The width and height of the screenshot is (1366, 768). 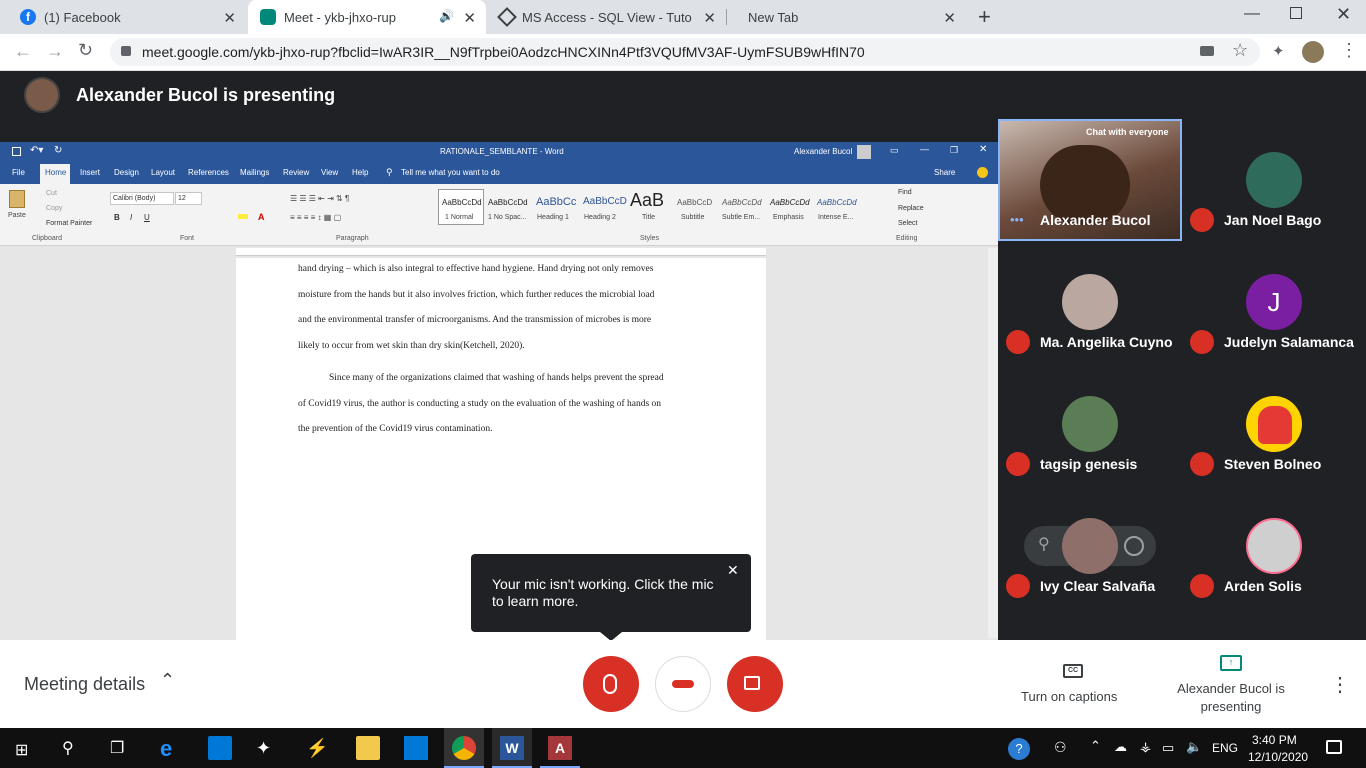 I want to click on tab-meet: Meet - ykb-jhxo-rup 🔊 ✕, so click(x=367, y=17).